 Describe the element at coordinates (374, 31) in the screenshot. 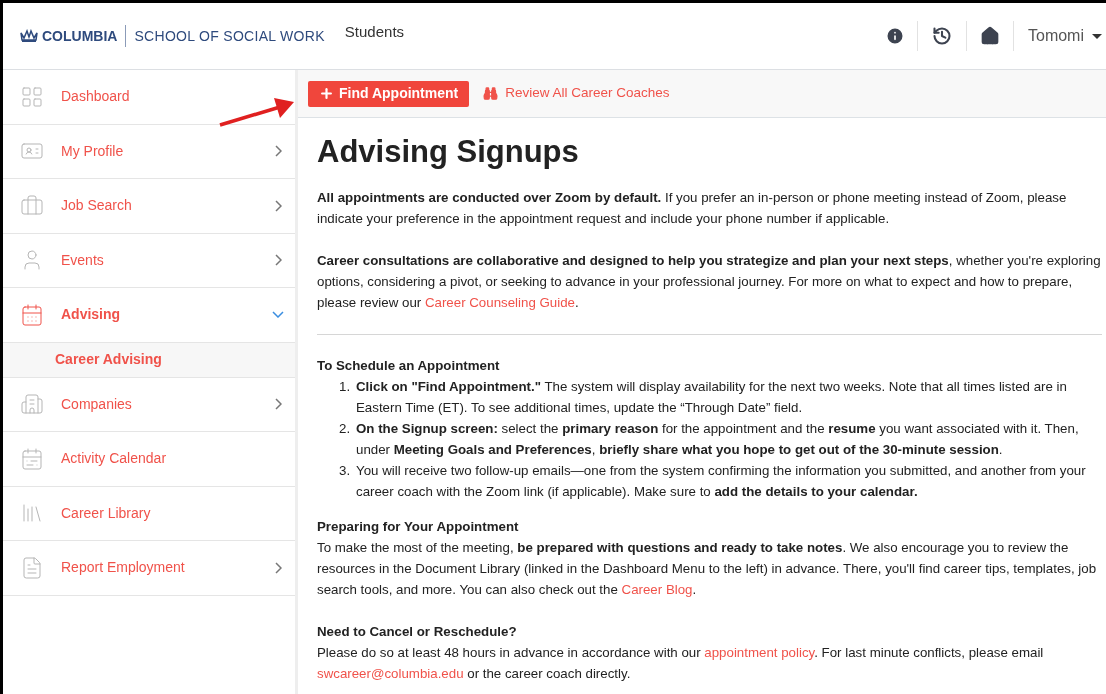

I see `section-title: Students` at that location.